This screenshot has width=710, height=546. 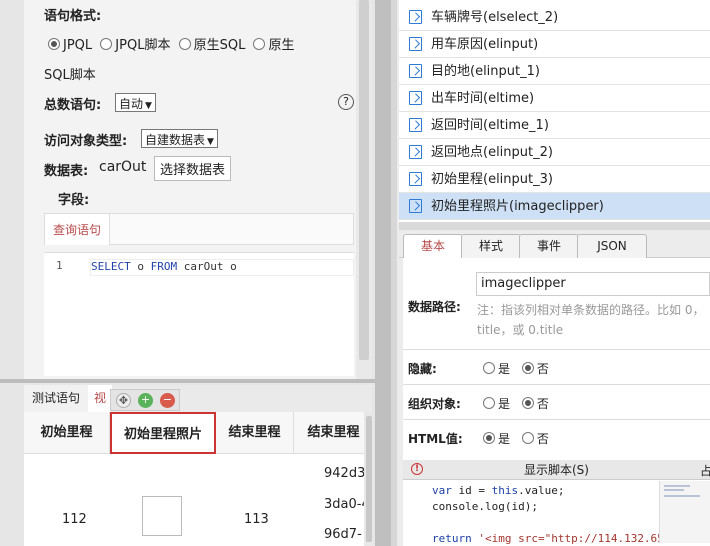 What do you see at coordinates (86, 141) in the screenshot?
I see `access-type-label: 访问对象类型:` at bounding box center [86, 141].